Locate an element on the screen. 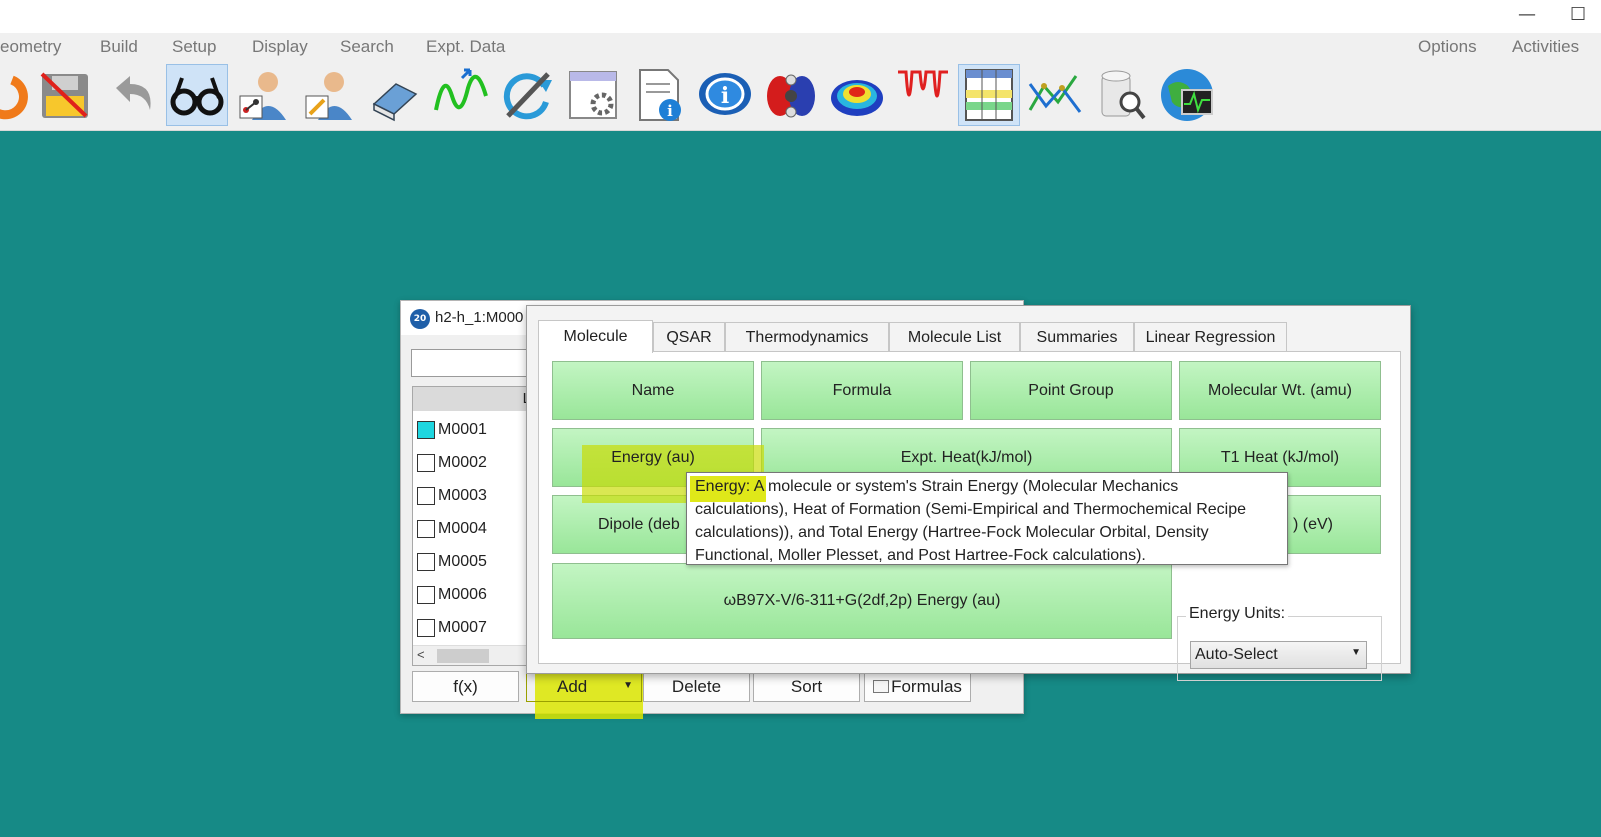 This screenshot has height=837, width=1601. list-column-header: L is located at coordinates (472, 399).